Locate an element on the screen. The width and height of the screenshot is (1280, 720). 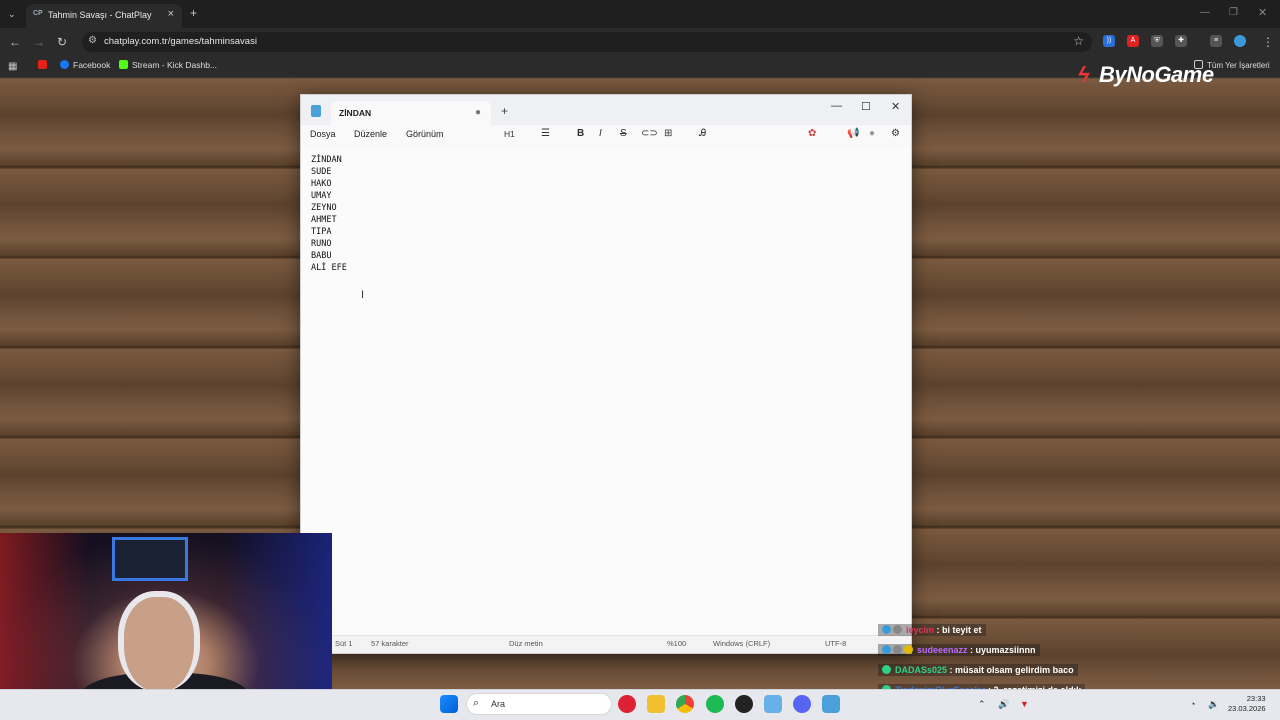
strikethrough-icon: S is located at coordinates (623, 133).